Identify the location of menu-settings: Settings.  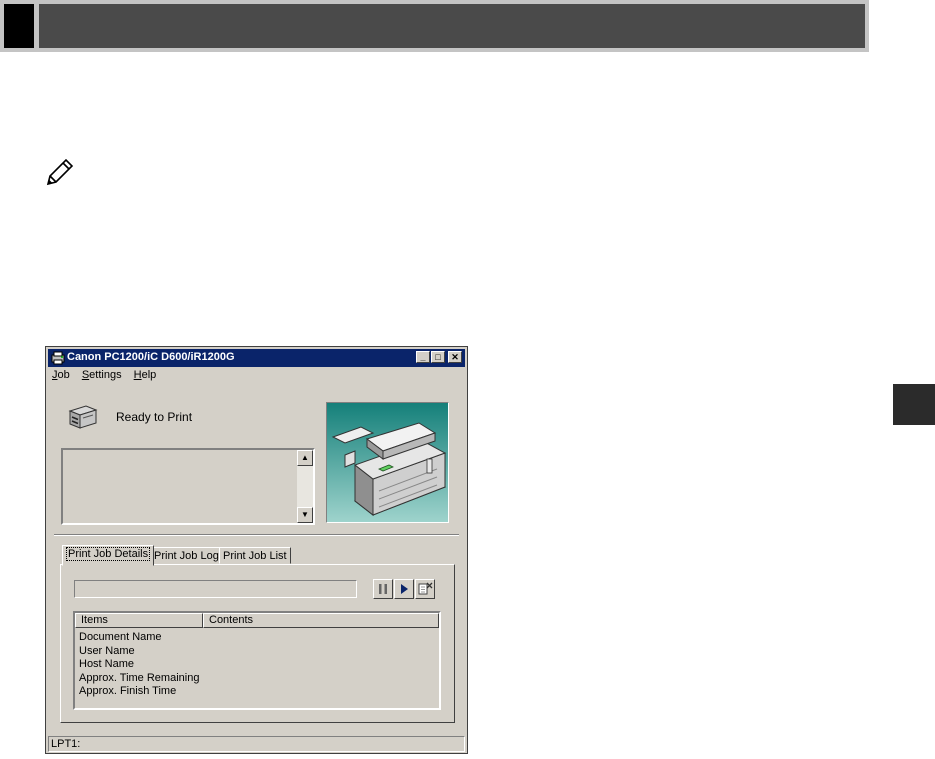
(102, 375).